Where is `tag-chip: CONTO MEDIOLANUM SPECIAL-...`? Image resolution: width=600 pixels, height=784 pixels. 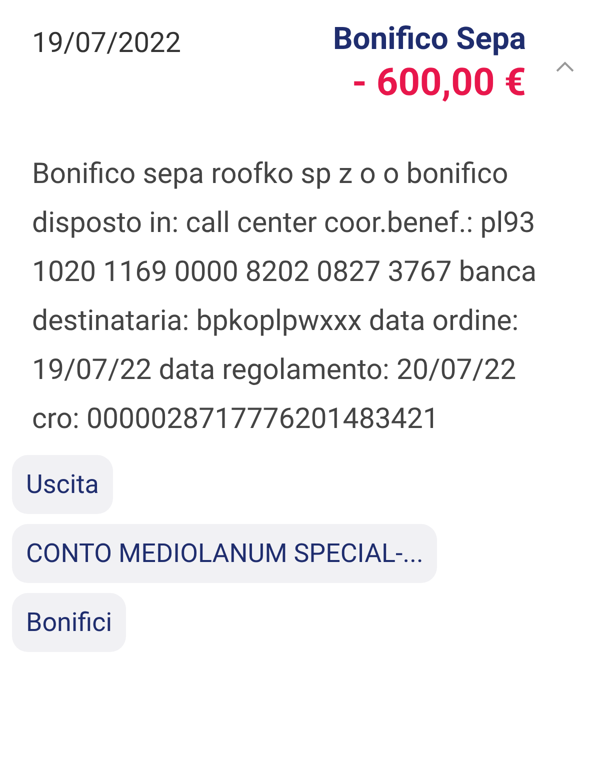 tag-chip: CONTO MEDIOLANUM SPECIAL-... is located at coordinates (225, 553).